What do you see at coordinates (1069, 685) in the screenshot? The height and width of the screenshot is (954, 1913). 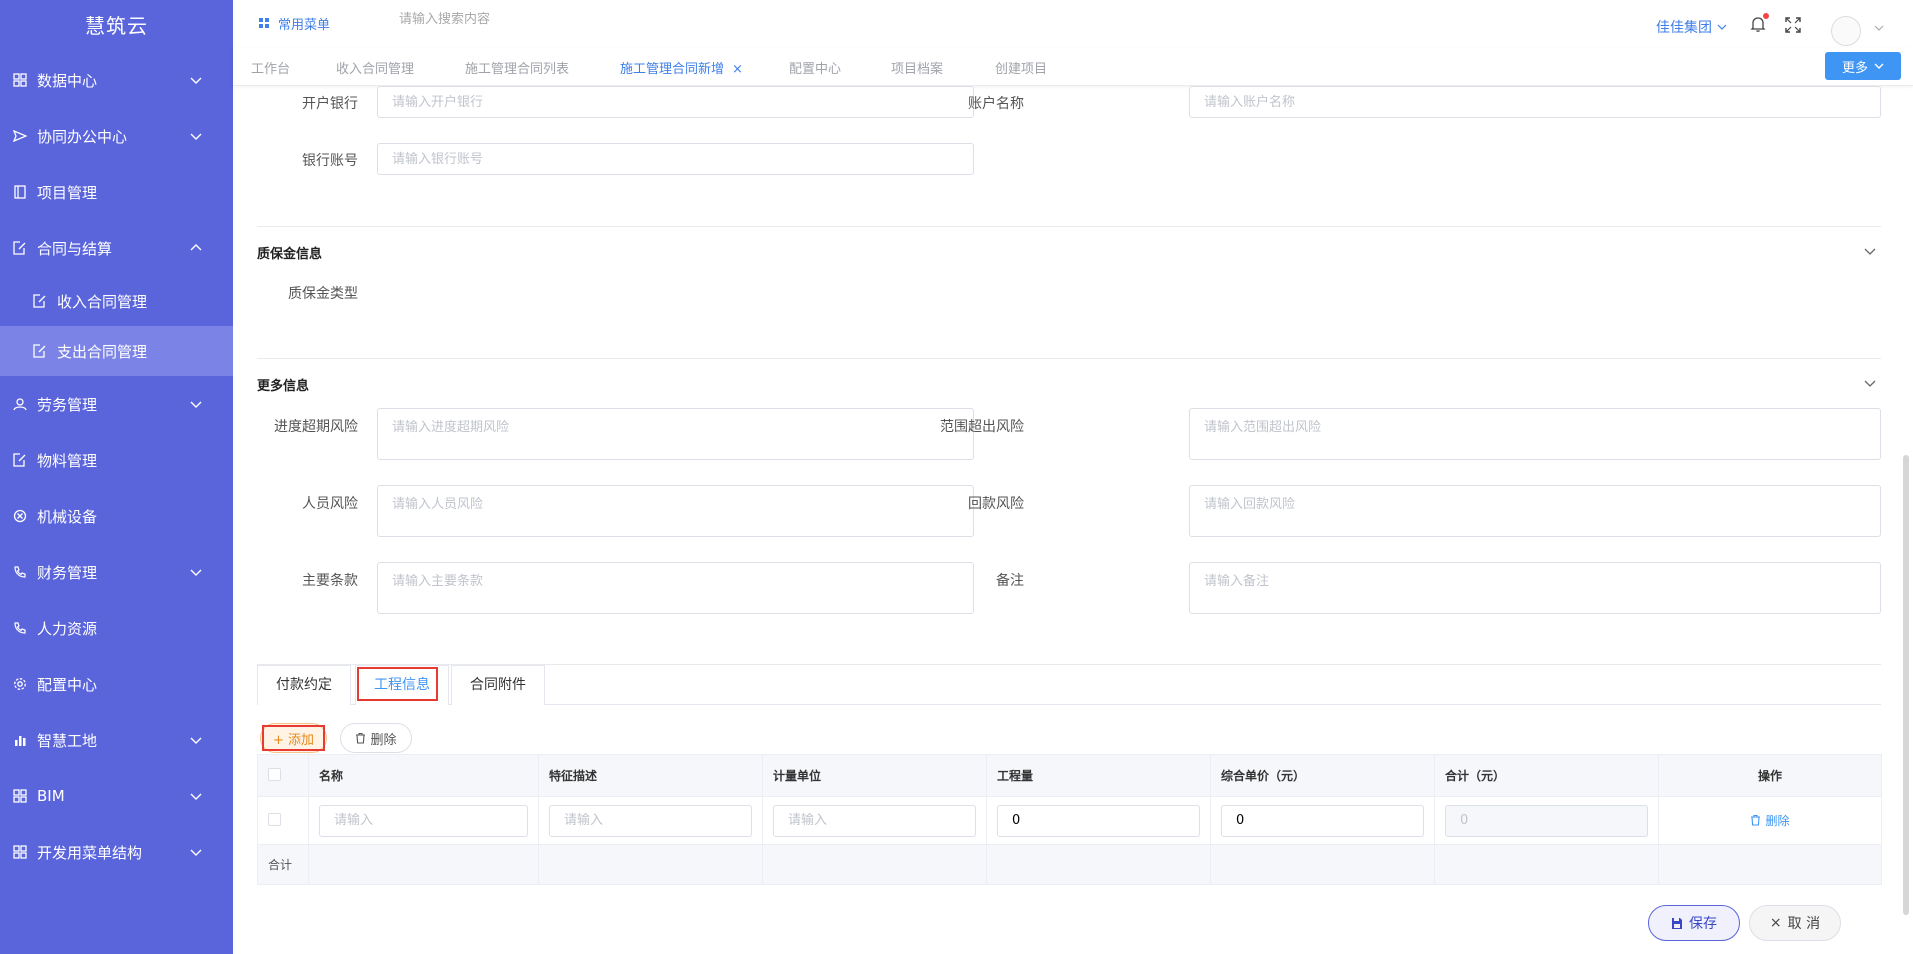 I see `detail-tabs: 付款约定 工程信息 合同附件` at bounding box center [1069, 685].